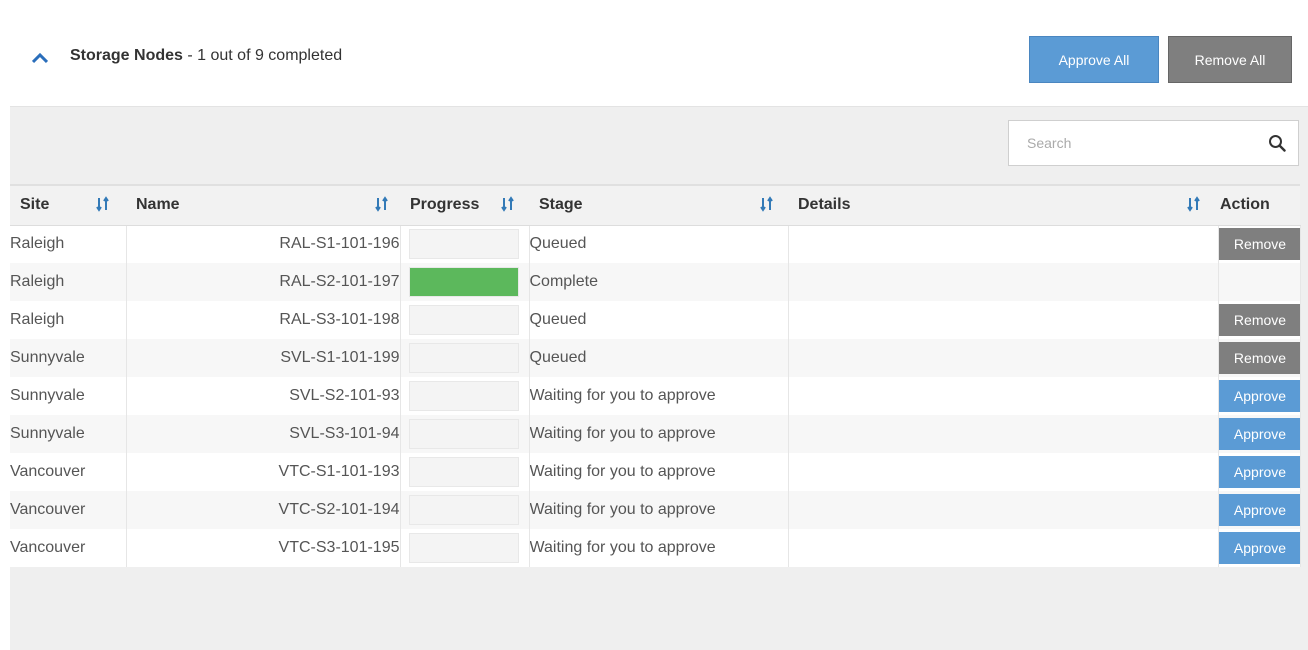  What do you see at coordinates (824, 204) in the screenshot?
I see `column-header-details-label: Details` at bounding box center [824, 204].